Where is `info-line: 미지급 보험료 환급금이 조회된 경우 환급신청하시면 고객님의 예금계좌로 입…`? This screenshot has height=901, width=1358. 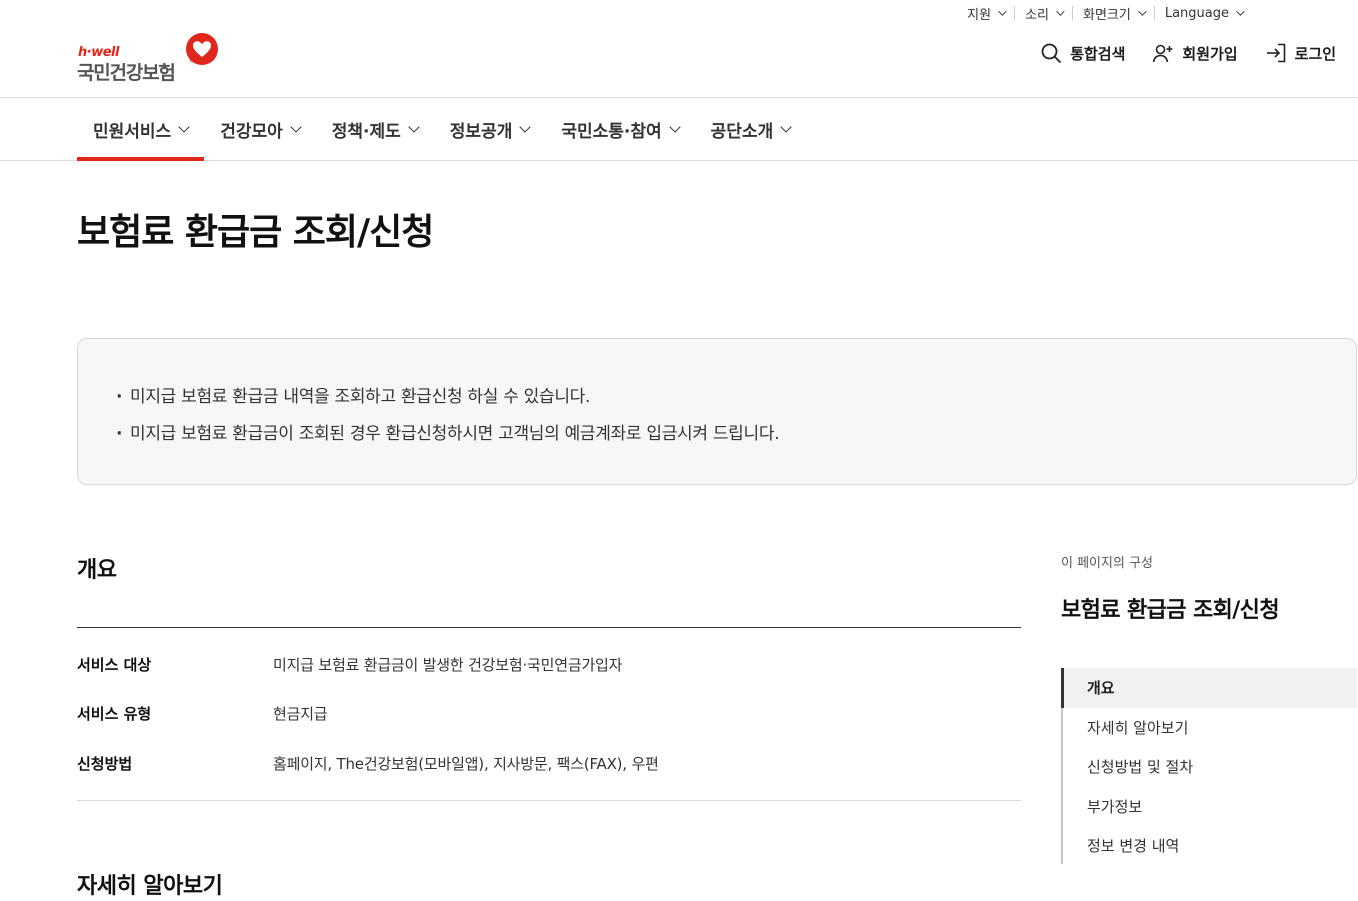
info-line: 미지급 보험료 환급금이 조회된 경우 환급신청하시면 고객님의 예금계좌로 입… is located at coordinates (717, 434).